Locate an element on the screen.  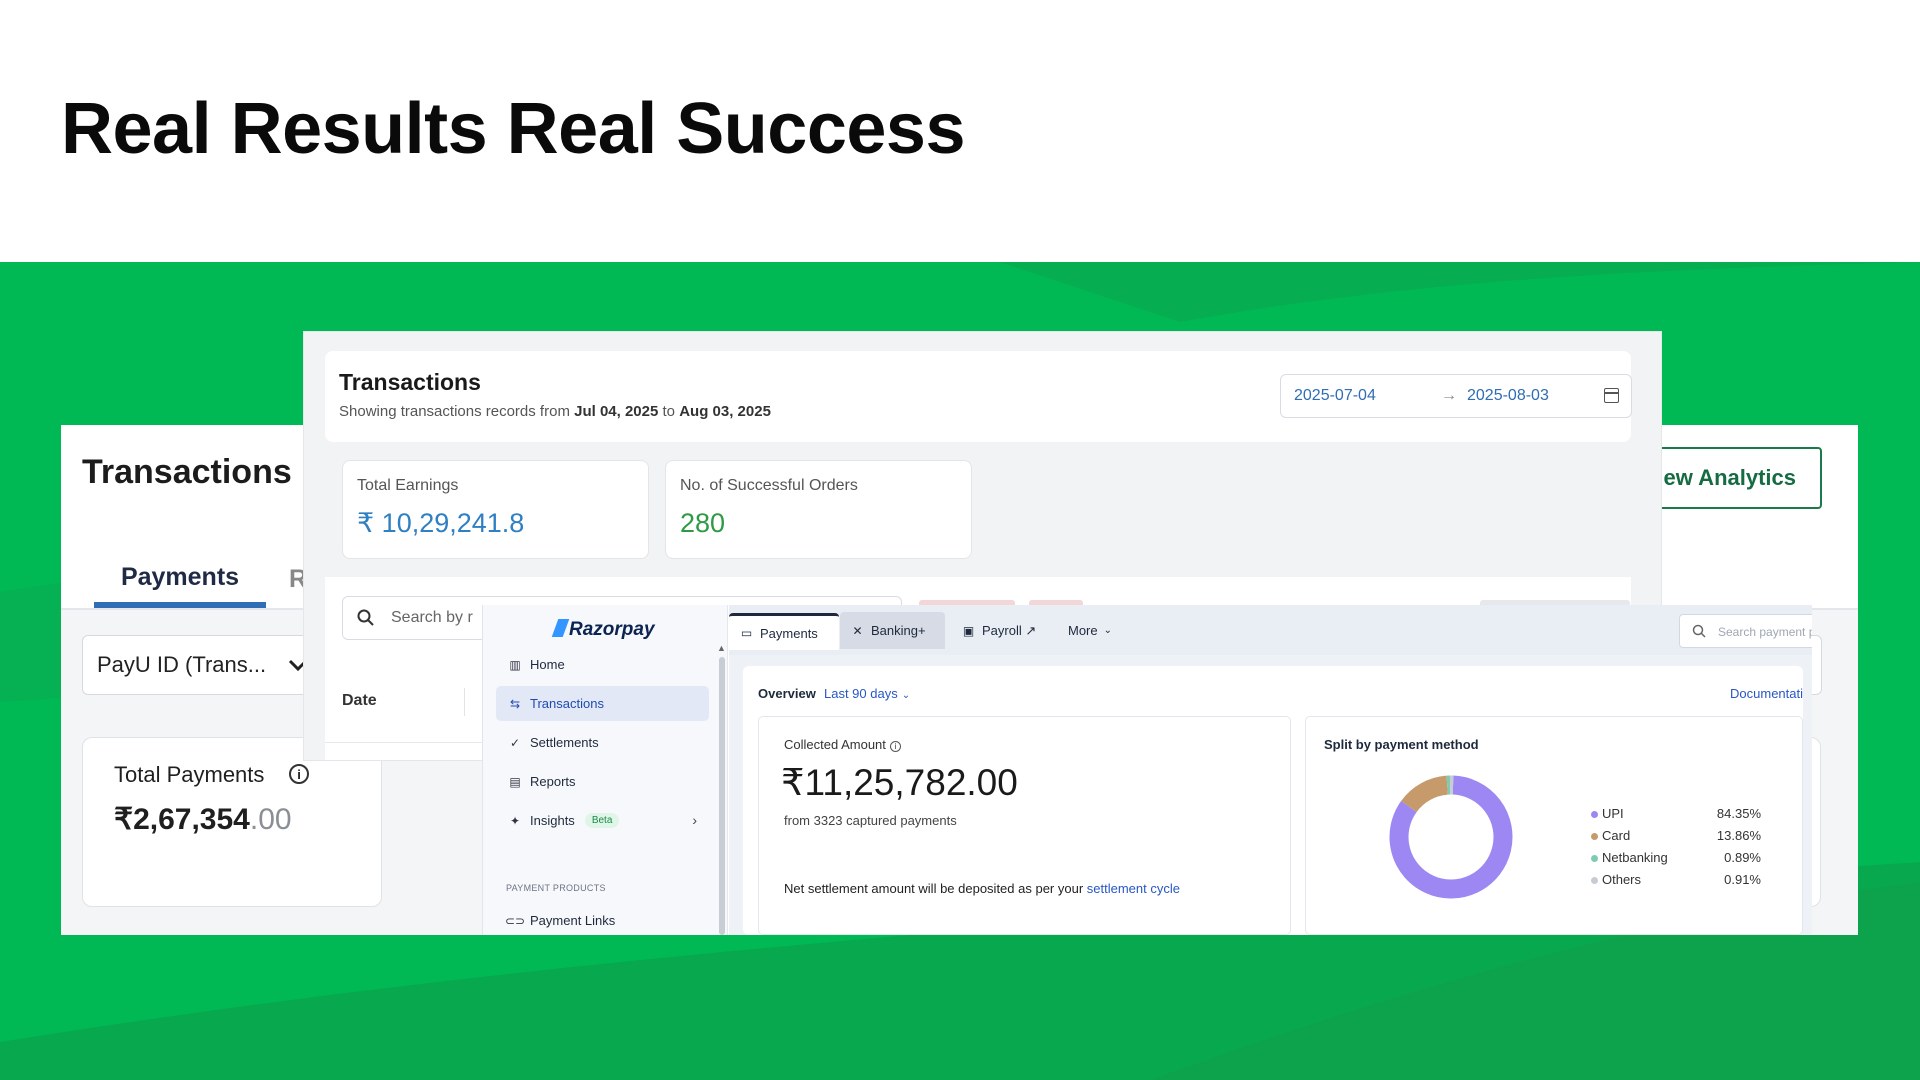
total-payments-value: ₹2,67,354.00 is located at coordinates (203, 819).